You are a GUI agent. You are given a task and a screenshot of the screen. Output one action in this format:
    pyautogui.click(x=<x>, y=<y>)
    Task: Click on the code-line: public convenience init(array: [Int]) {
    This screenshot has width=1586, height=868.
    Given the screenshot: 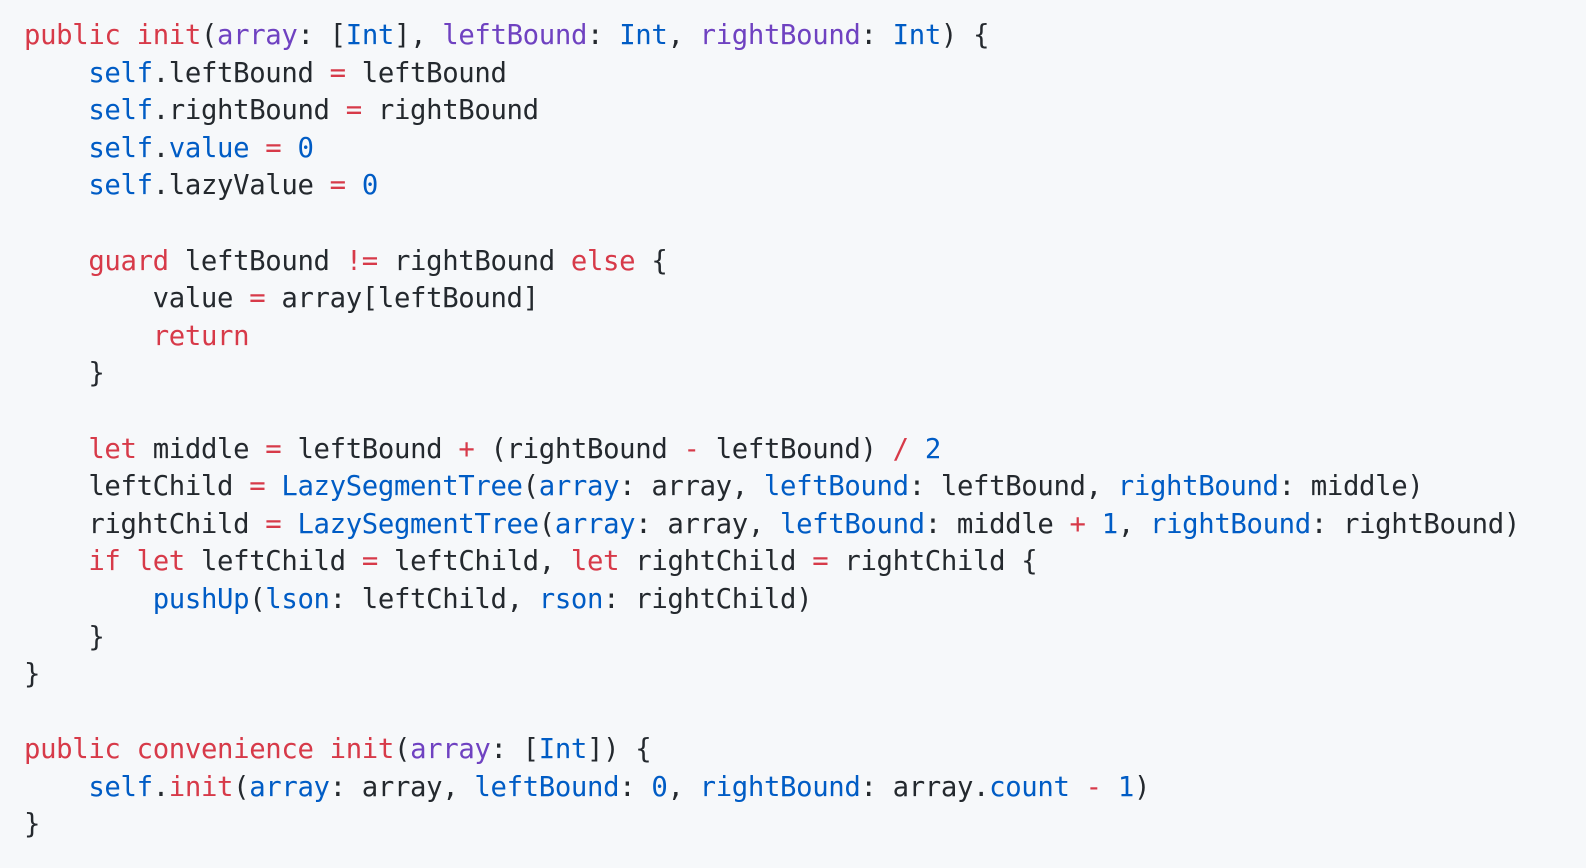 What is the action you would take?
    pyautogui.click(x=799, y=750)
    